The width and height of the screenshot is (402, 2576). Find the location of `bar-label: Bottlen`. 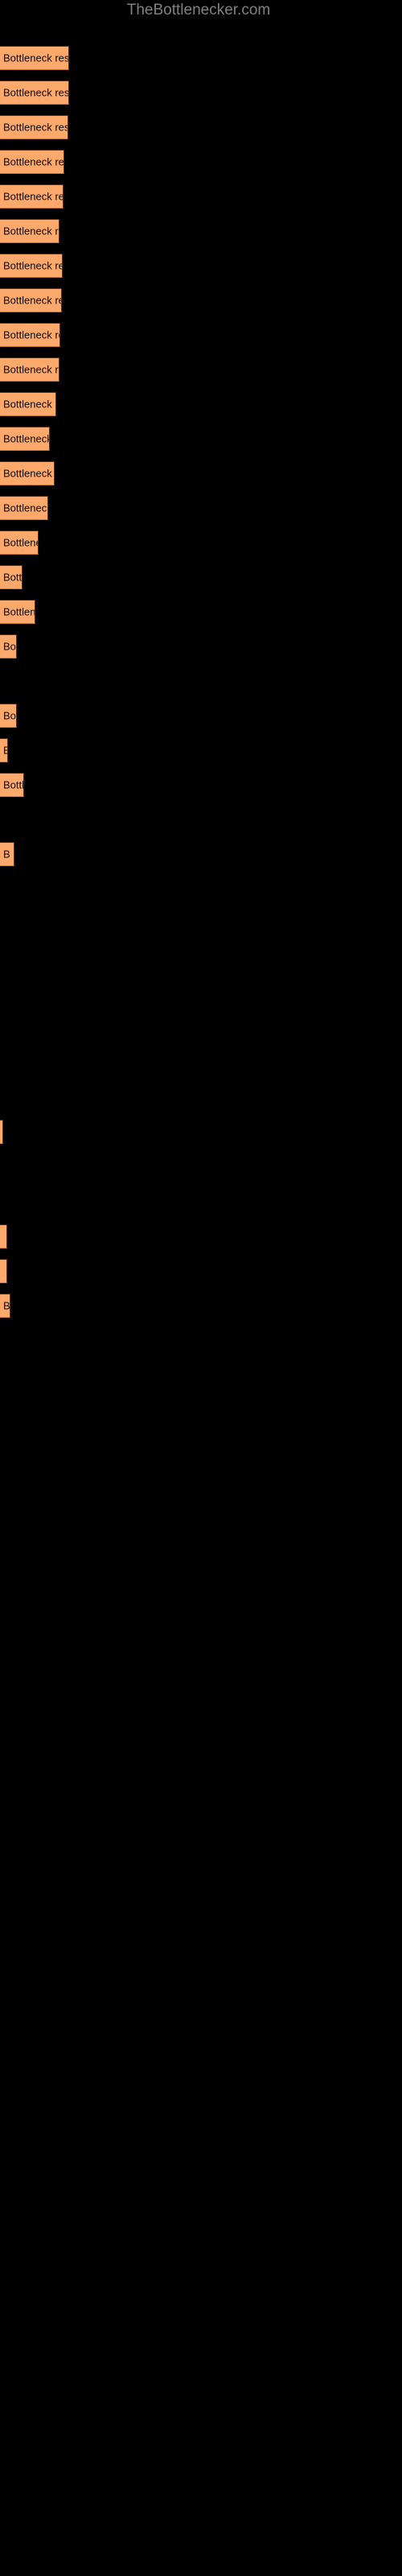

bar-label: Bottlen is located at coordinates (19, 611).